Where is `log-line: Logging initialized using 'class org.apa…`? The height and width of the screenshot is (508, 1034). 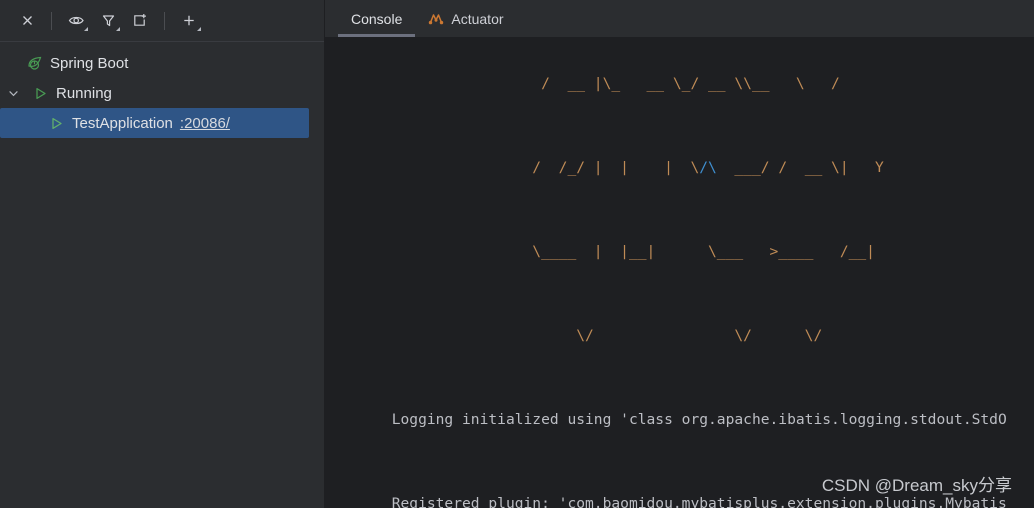 log-line: Logging initialized using 'class org.apa… is located at coordinates (699, 419).